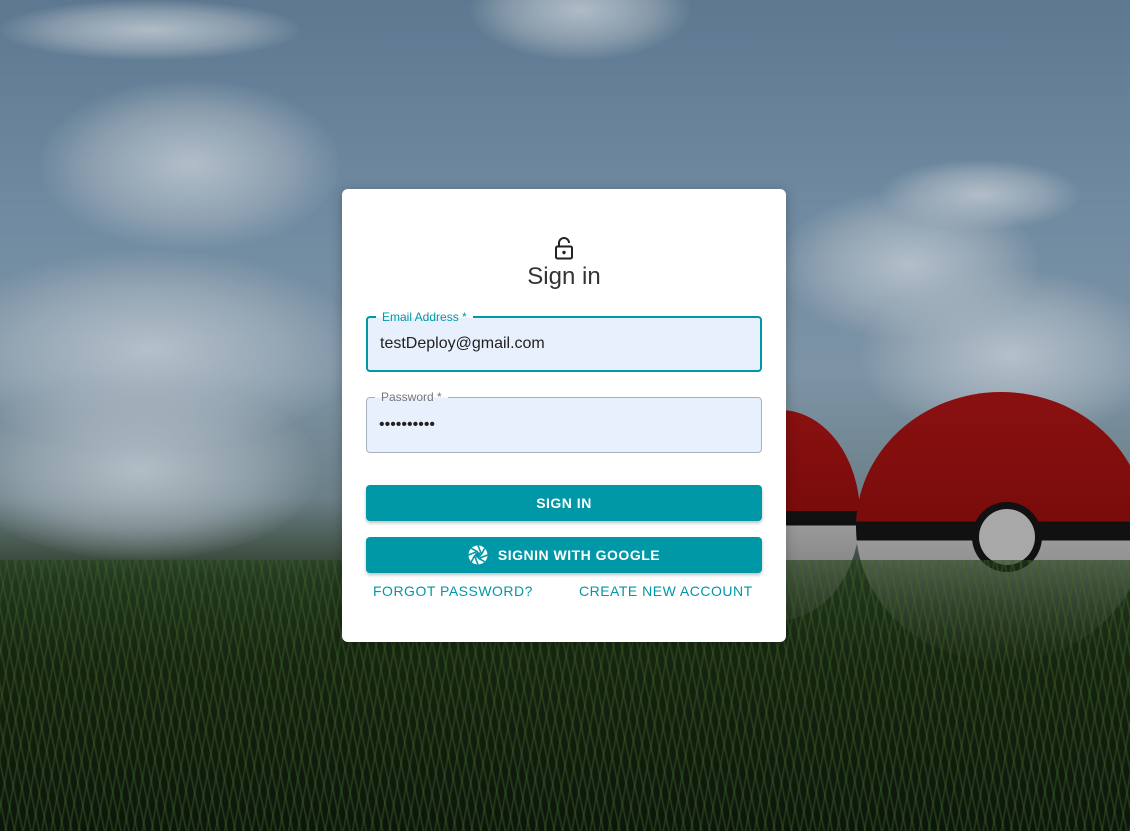 This screenshot has height=831, width=1130. Describe the element at coordinates (478, 555) in the screenshot. I see `aperture-icon` at that location.